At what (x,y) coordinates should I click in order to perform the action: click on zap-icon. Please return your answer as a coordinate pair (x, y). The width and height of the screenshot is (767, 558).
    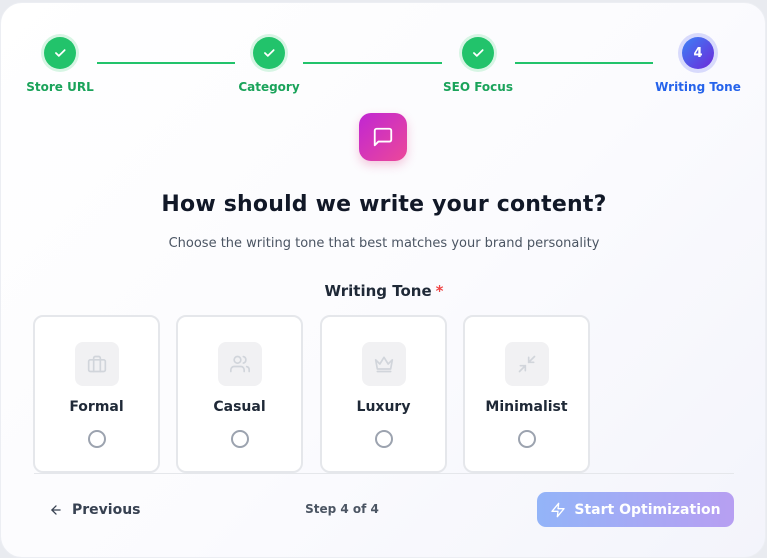
    Looking at the image, I should click on (558, 509).